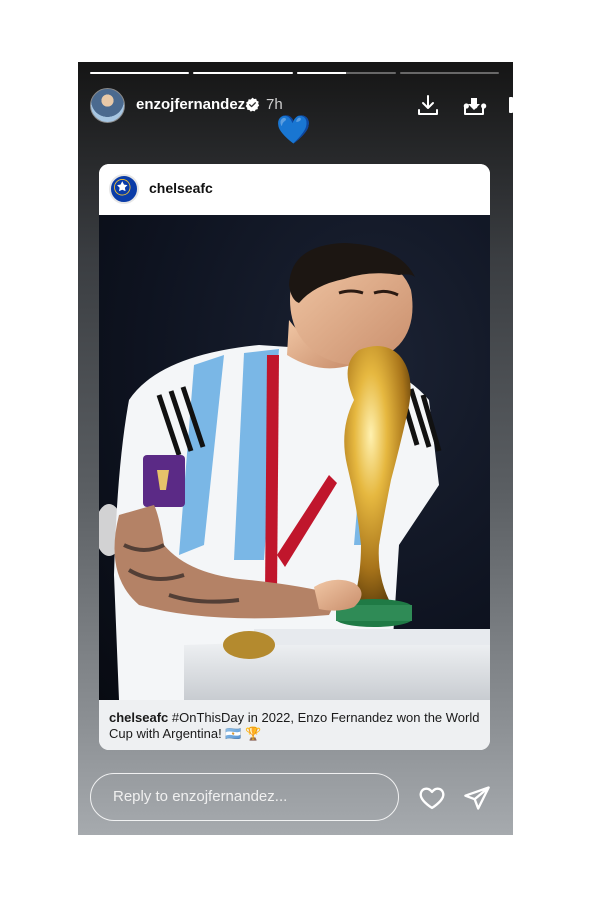  Describe the element at coordinates (252, 104) in the screenshot. I see `verified-badge-icon` at that location.